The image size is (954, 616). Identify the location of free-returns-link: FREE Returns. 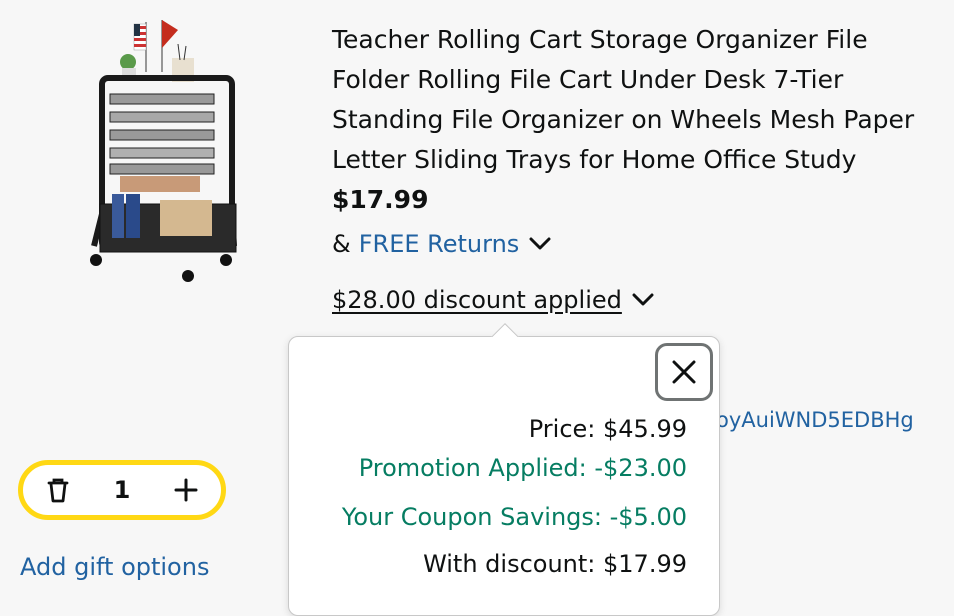
(439, 244).